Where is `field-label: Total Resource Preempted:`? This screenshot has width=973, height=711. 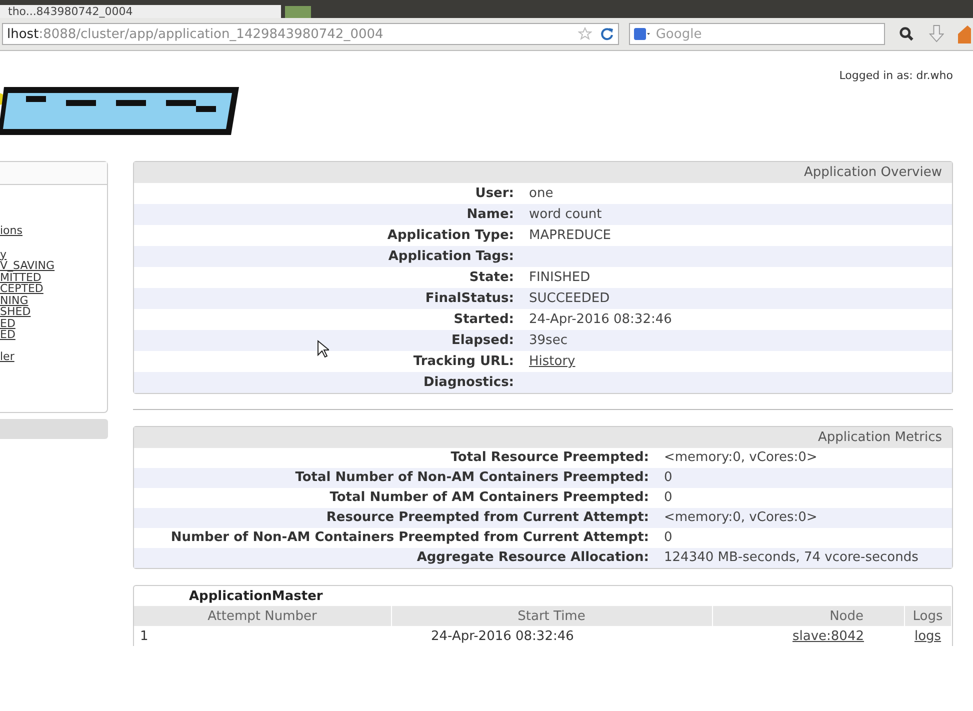
field-label: Total Resource Preempted: is located at coordinates (550, 458).